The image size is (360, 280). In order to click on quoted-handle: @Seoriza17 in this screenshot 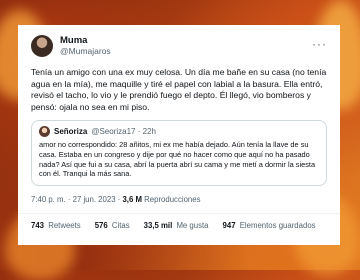, I will do `click(113, 131)`.